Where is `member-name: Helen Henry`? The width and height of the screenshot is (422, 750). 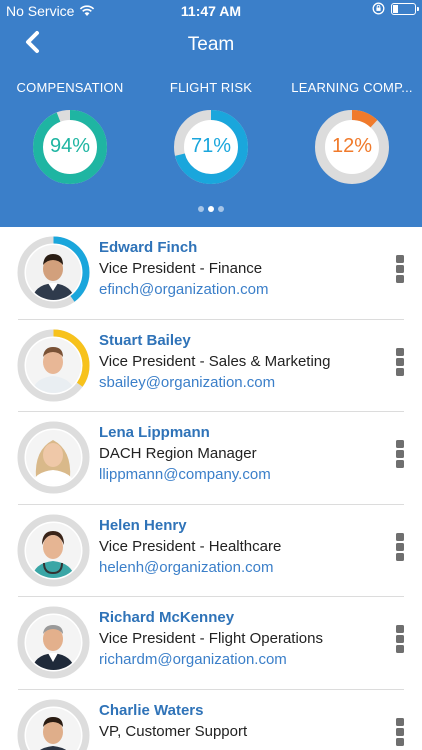
member-name: Helen Henry is located at coordinates (143, 525).